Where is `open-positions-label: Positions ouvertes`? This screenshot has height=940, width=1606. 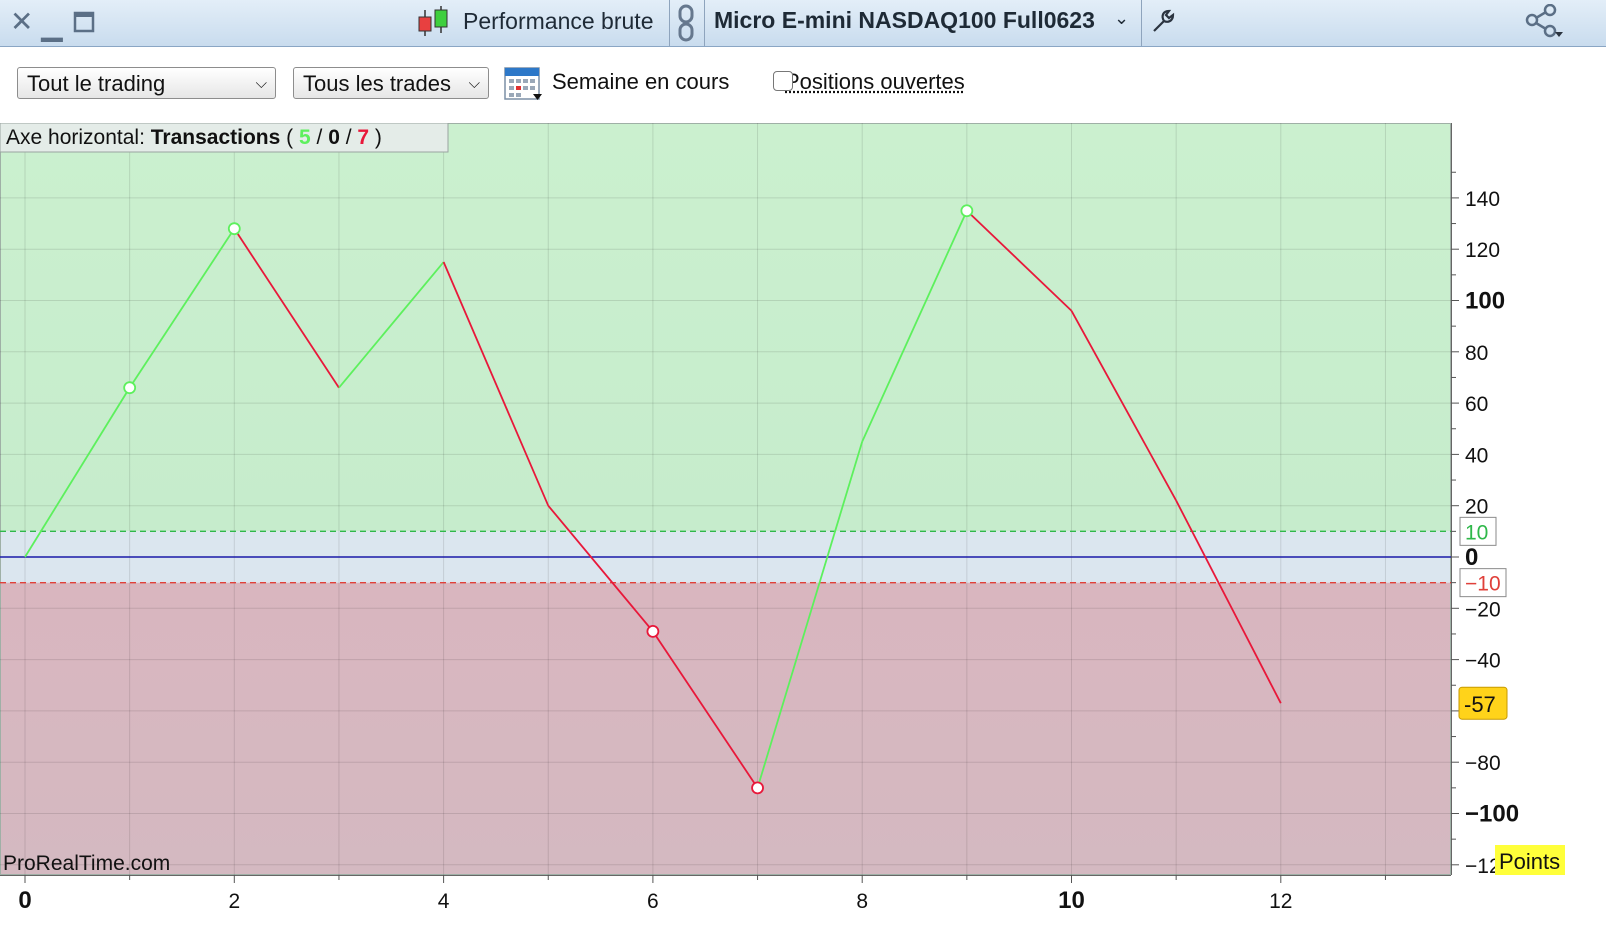 open-positions-label: Positions ouvertes is located at coordinates (875, 82).